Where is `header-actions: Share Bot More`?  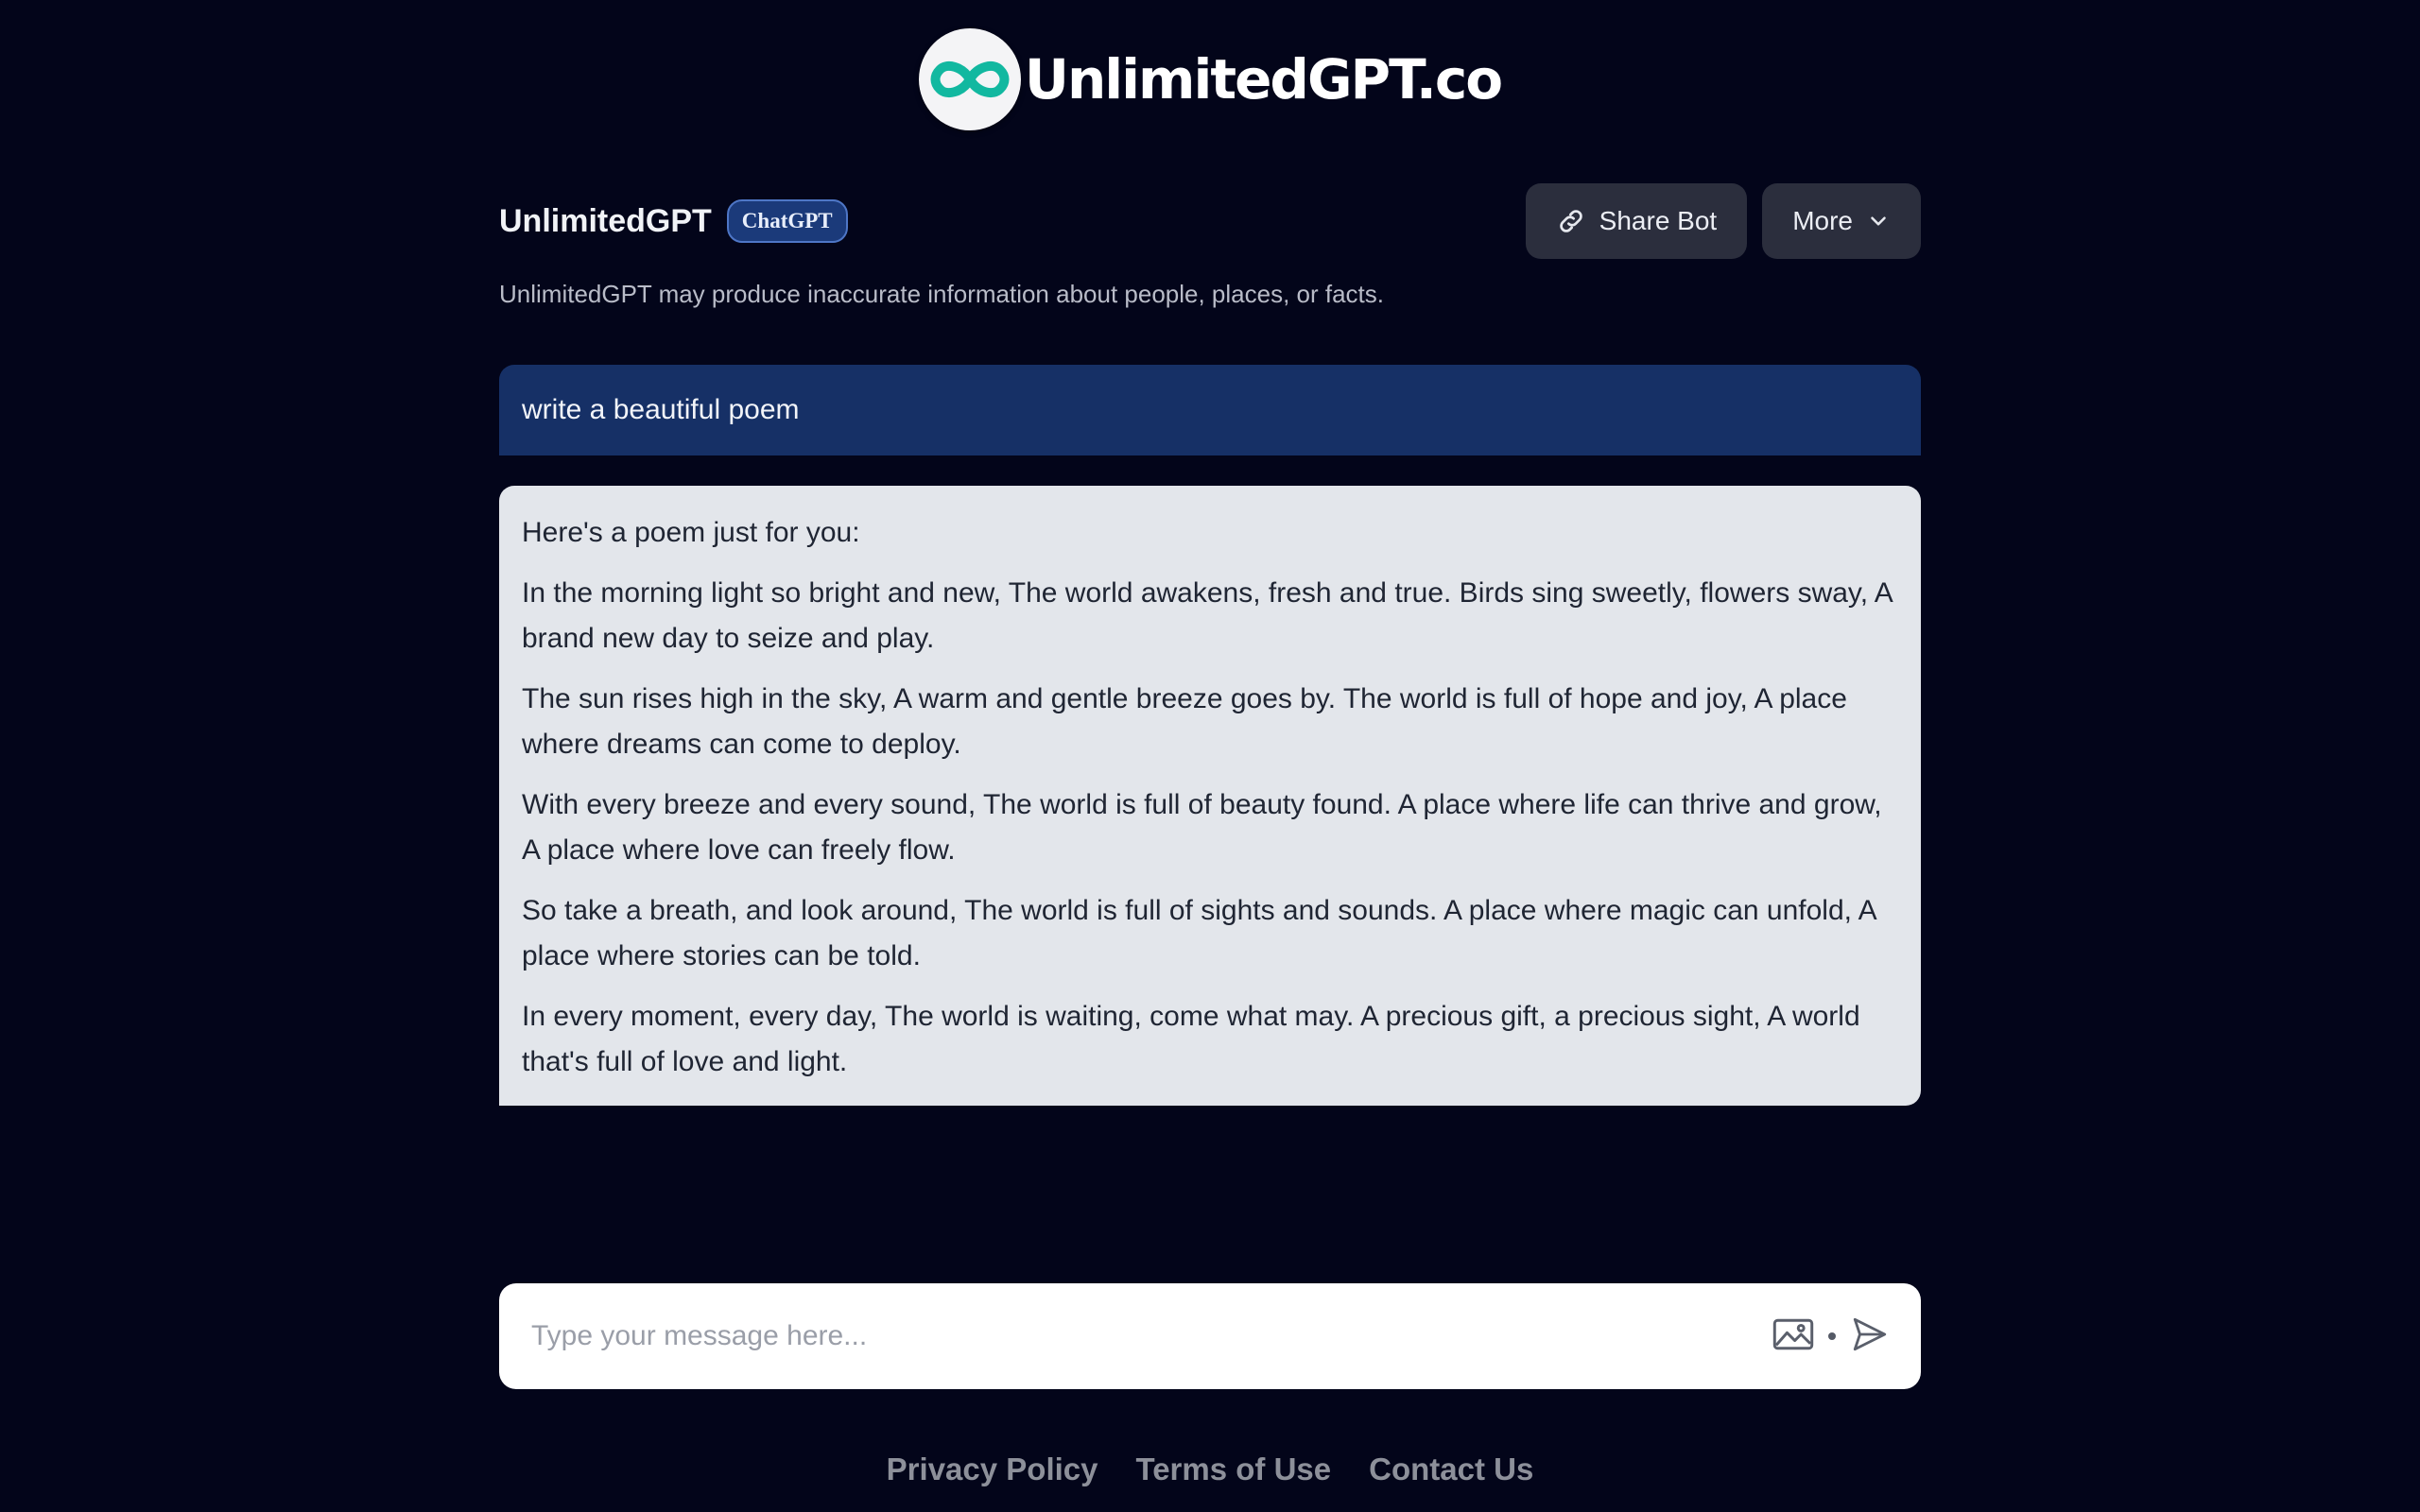 header-actions: Share Bot More is located at coordinates (1723, 221).